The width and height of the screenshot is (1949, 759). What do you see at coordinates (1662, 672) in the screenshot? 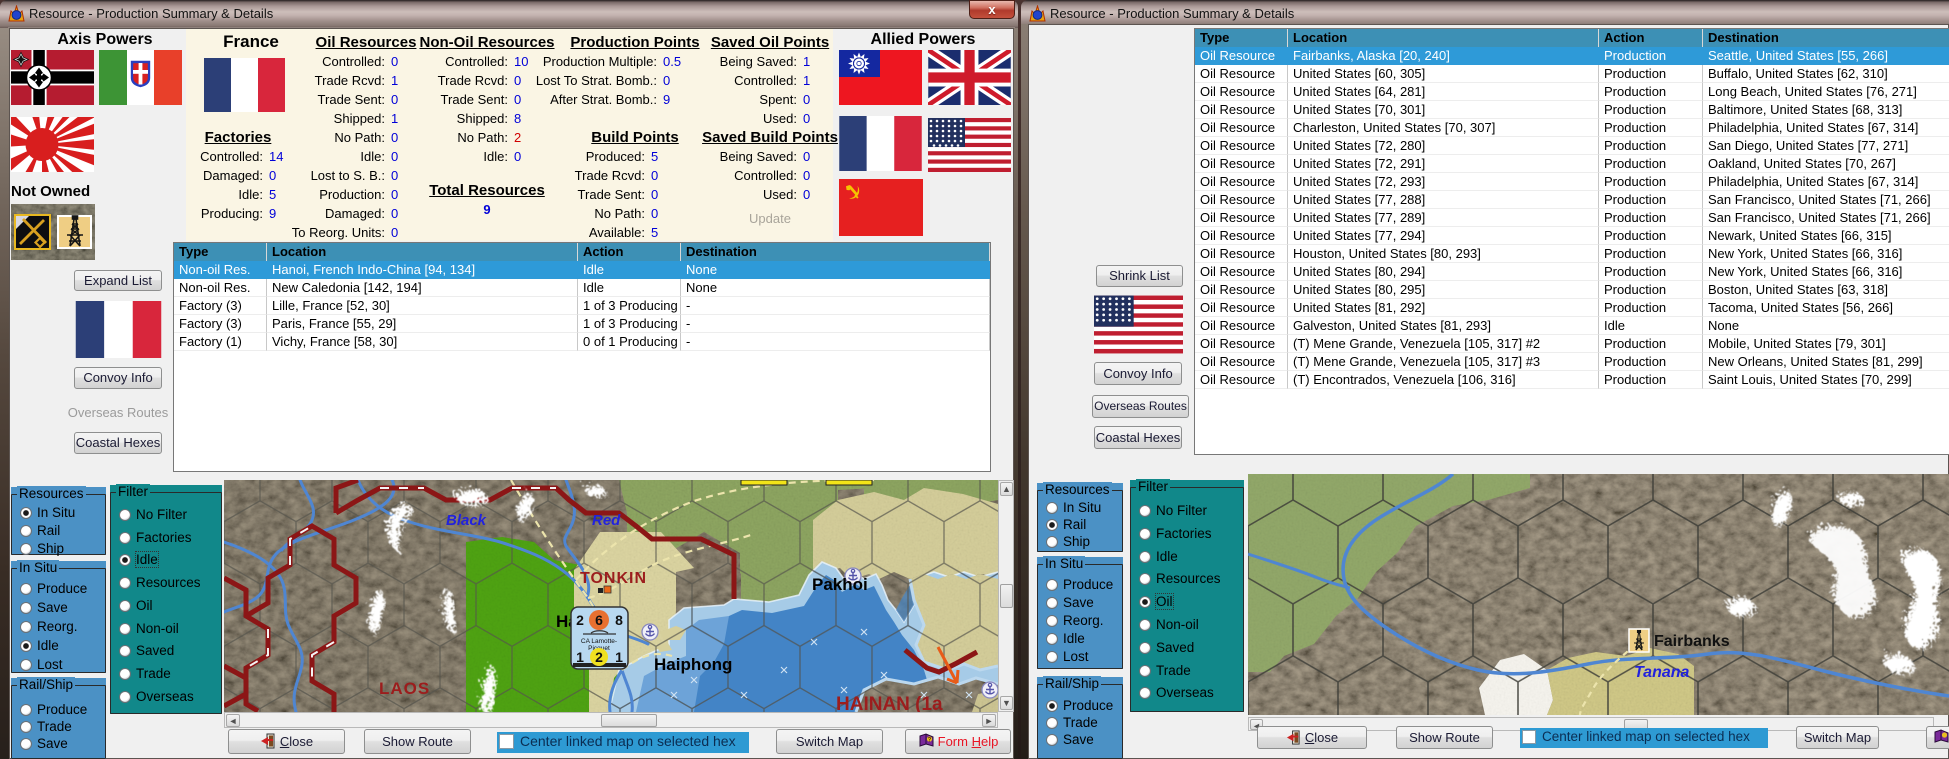
I see `svg-text: Tanana` at bounding box center [1662, 672].